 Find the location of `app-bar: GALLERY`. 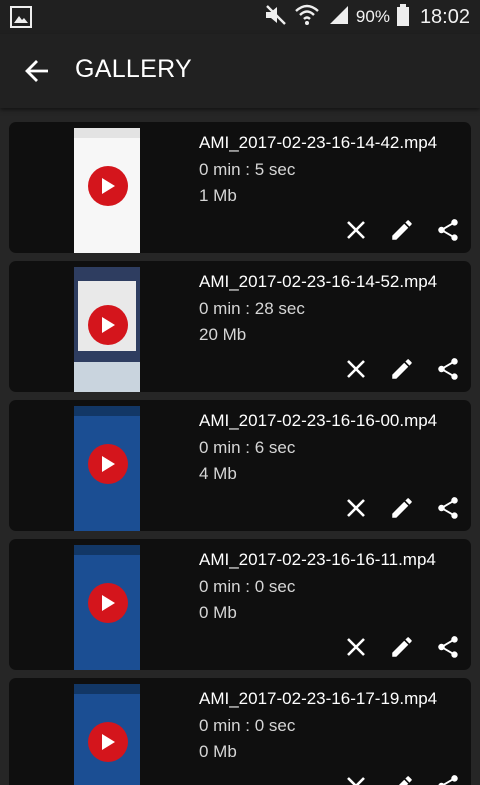

app-bar: GALLERY is located at coordinates (240, 71).